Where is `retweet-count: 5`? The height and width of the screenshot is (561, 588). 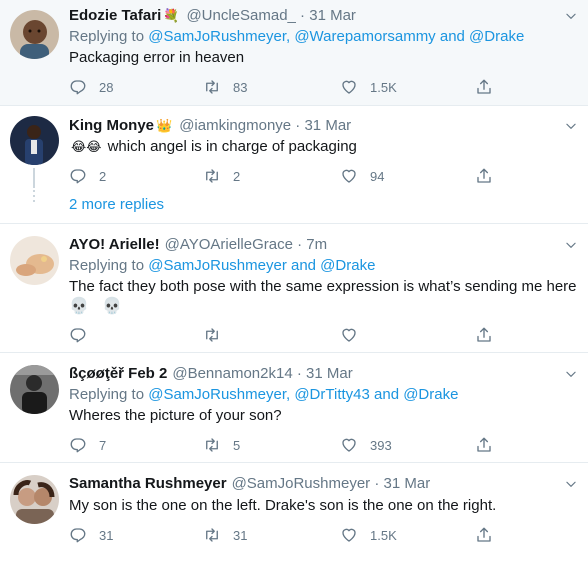
retweet-count: 5 is located at coordinates (237, 445).